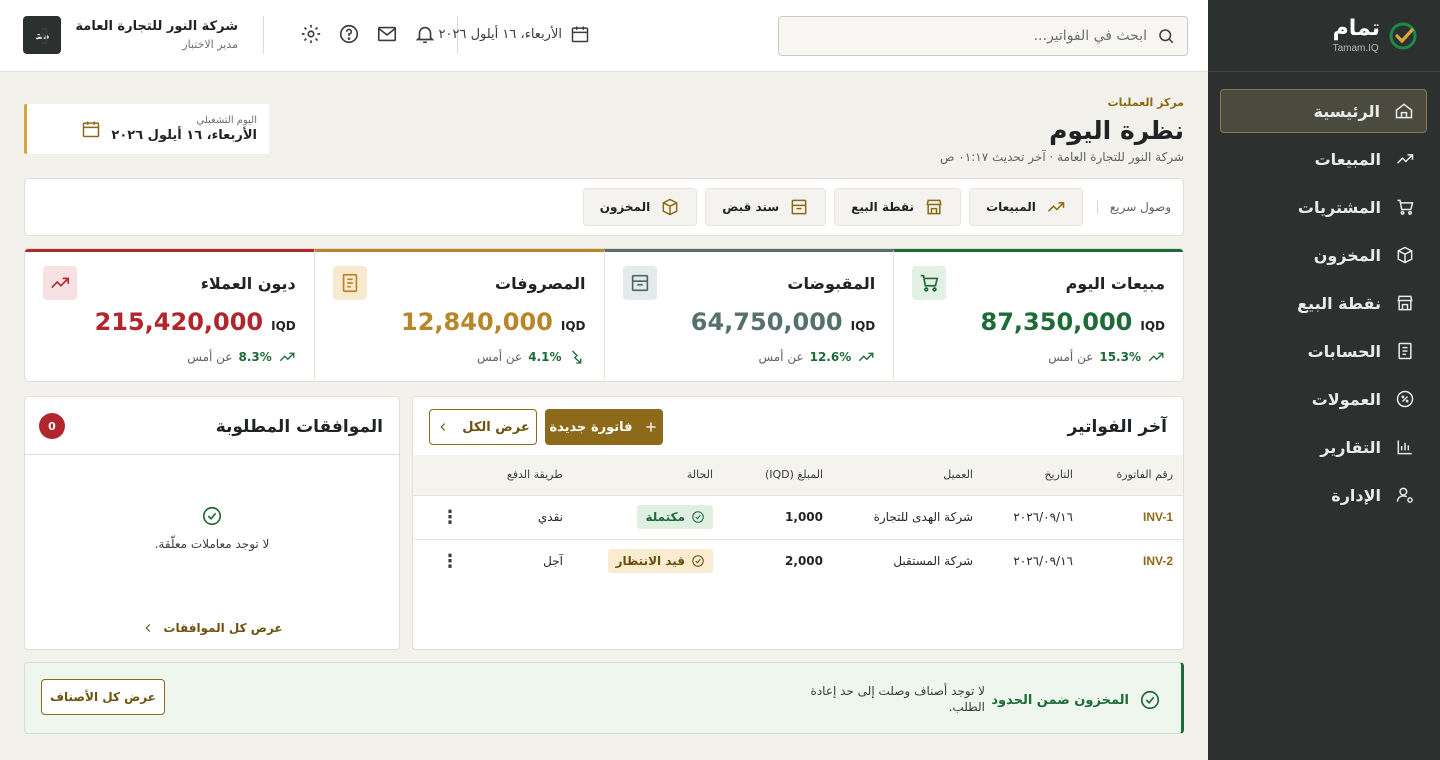 The height and width of the screenshot is (760, 1440). What do you see at coordinates (387, 36) in the screenshot?
I see `messages-button` at bounding box center [387, 36].